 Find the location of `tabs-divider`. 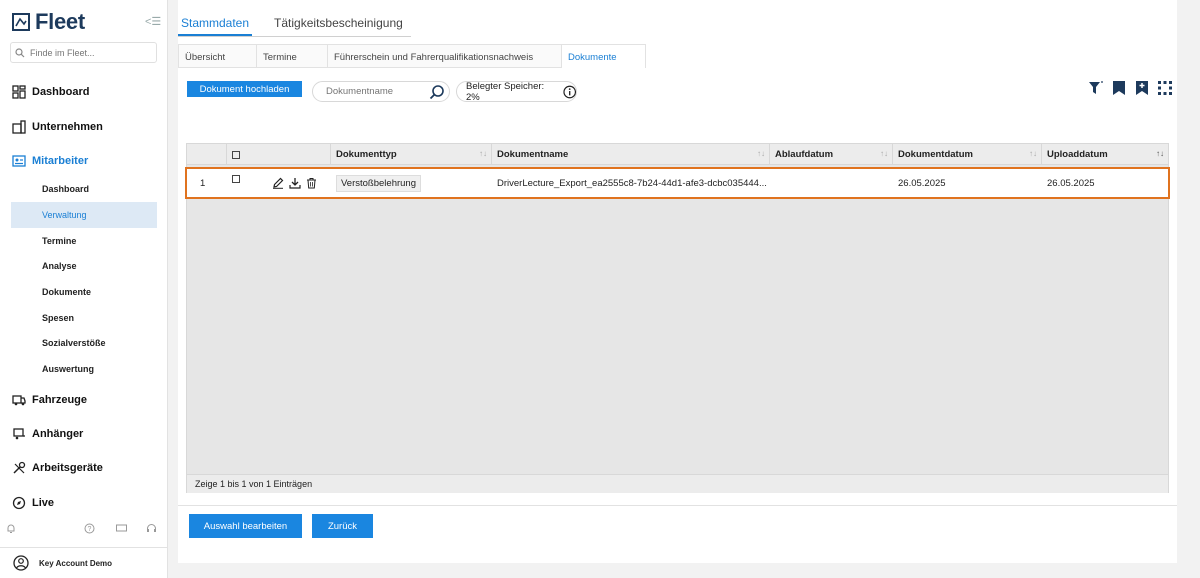

tabs-divider is located at coordinates (294, 36).